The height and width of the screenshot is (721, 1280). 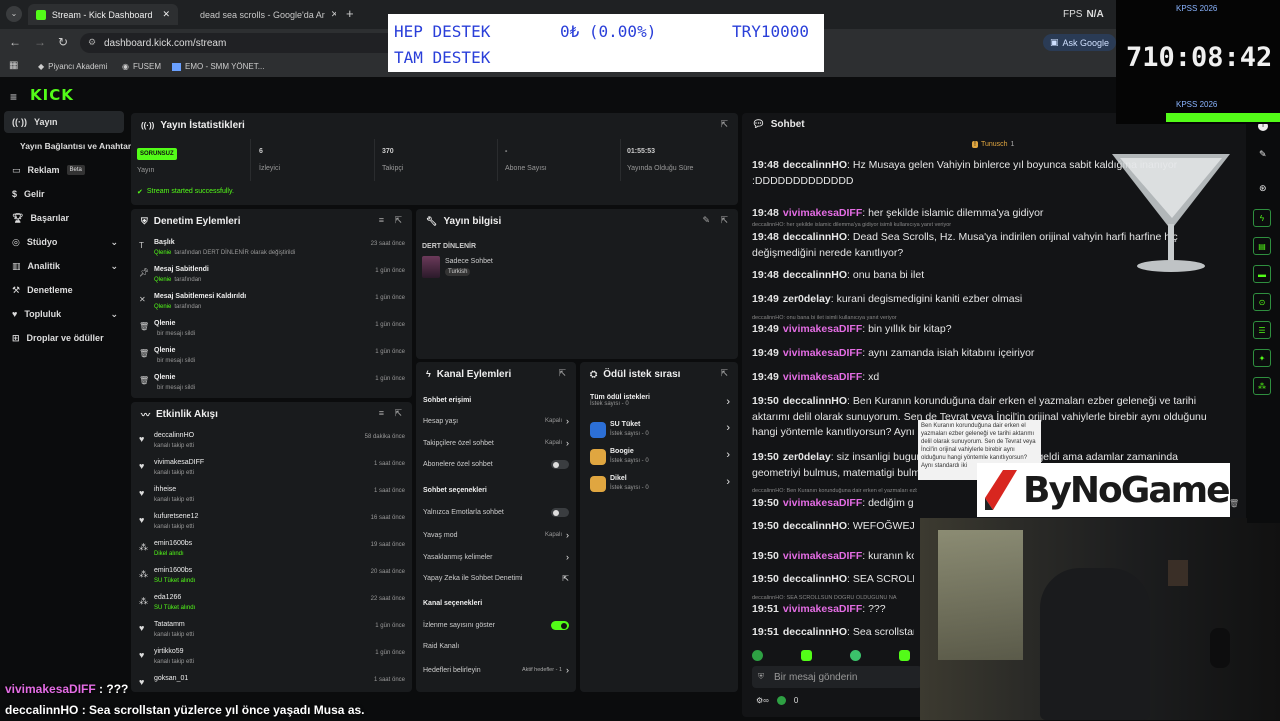 I want to click on chat-message: 19:49 vivimakesaDIFF: xd, so click(x=982, y=378).